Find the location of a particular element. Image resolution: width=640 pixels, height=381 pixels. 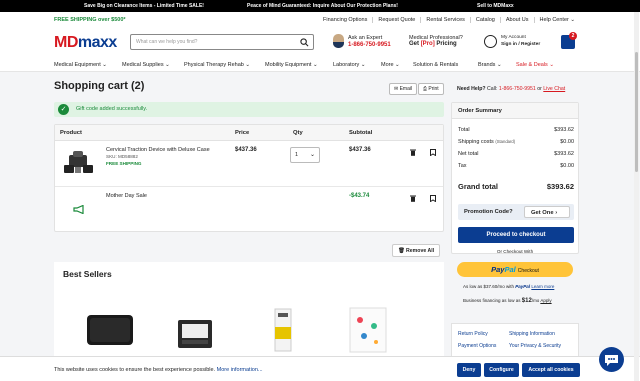

nav-sale-deals: Sale & Deals ⌄ is located at coordinates (535, 65).